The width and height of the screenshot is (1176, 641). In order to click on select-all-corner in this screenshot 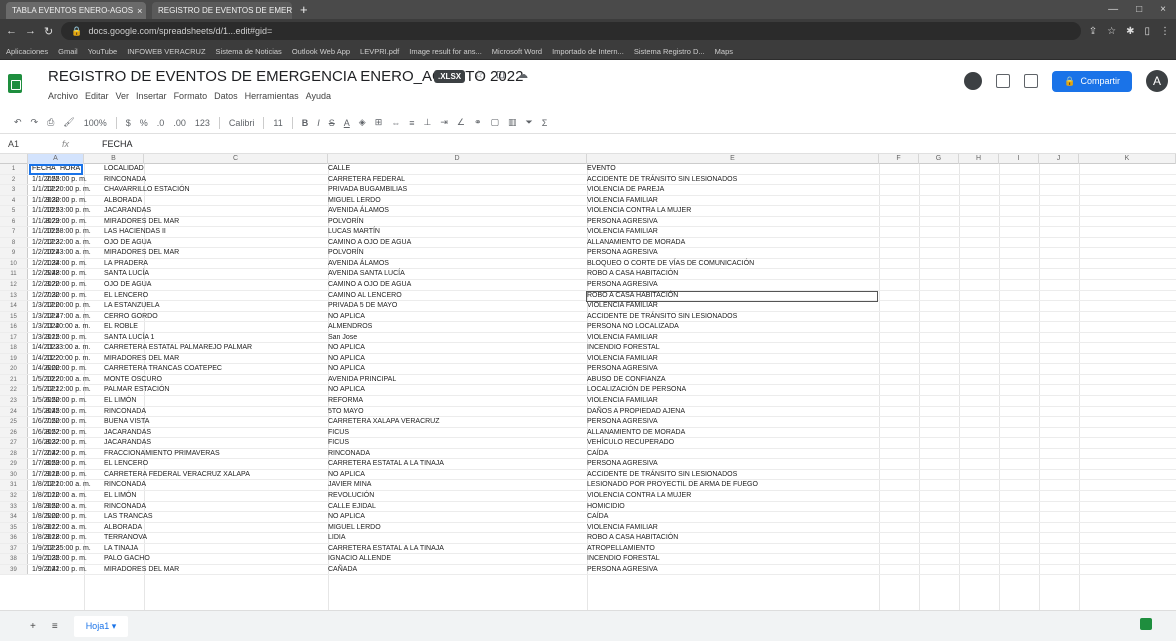, I will do `click(14, 159)`.